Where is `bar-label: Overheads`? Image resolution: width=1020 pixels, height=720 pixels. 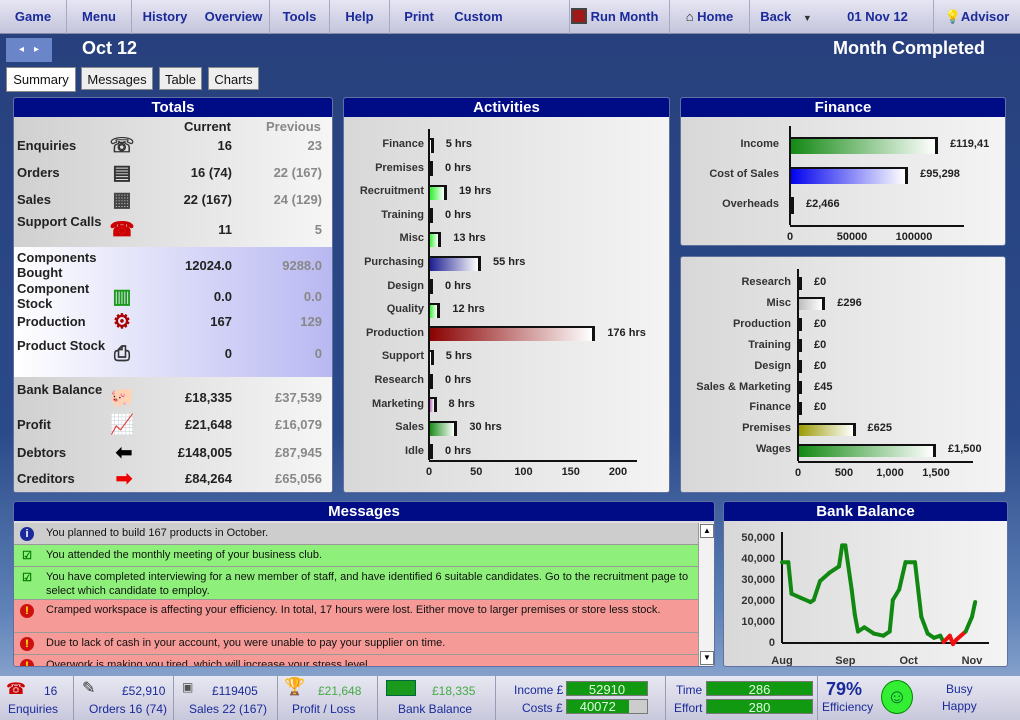
bar-label: Overheads is located at coordinates (750, 204).